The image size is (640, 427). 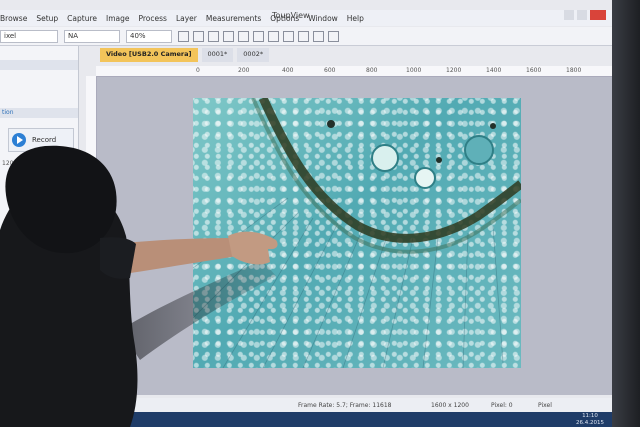 What do you see at coordinates (288, 70) in the screenshot?
I see `ruler-tick: 400` at bounding box center [288, 70].